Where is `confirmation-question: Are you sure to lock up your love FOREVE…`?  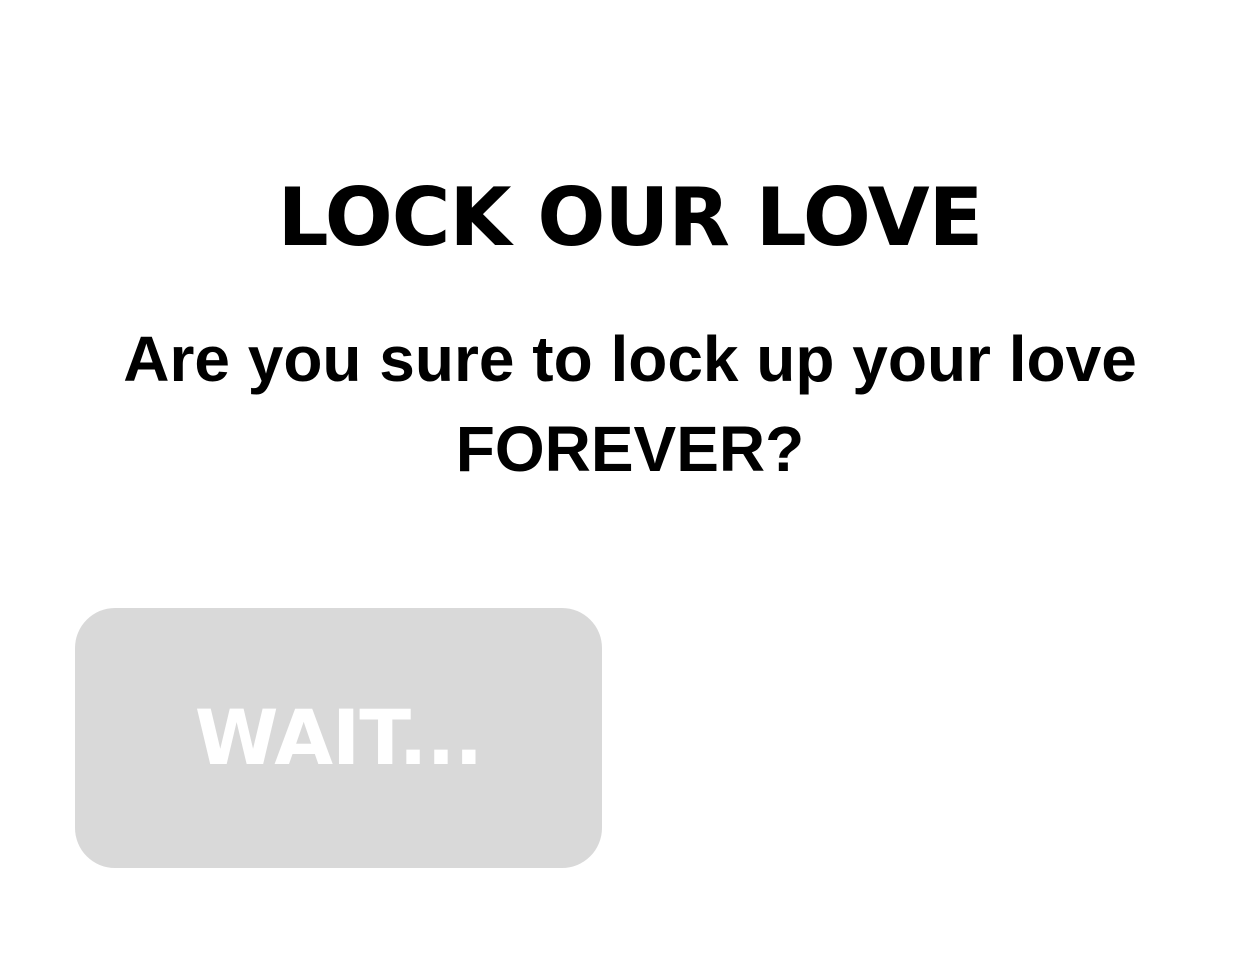
confirmation-question: Are you sure to lock up your love FOREVE… is located at coordinates (630, 404).